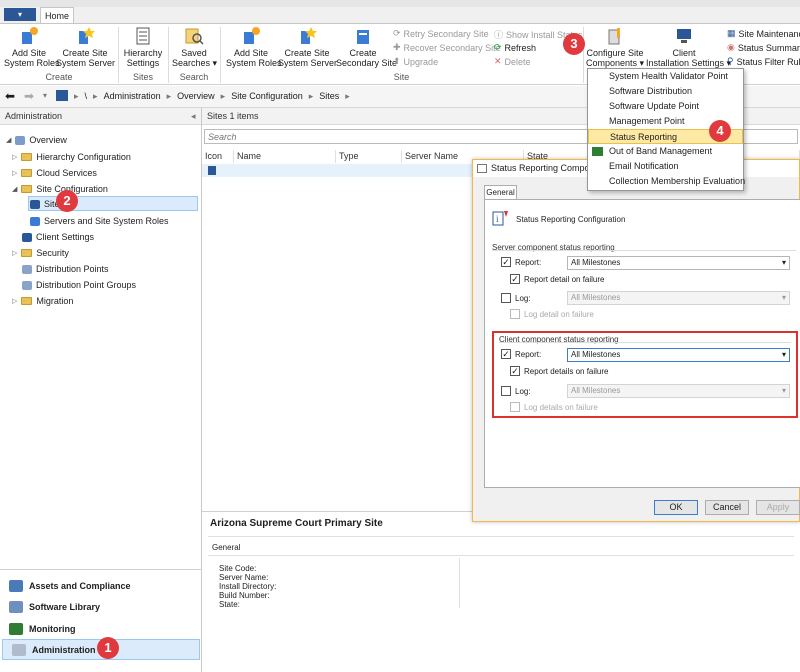 Image resolution: width=800 pixels, height=672 pixels. Describe the element at coordinates (58, 237) in the screenshot. I see `tree-item-client-settings: Client Settings` at that location.